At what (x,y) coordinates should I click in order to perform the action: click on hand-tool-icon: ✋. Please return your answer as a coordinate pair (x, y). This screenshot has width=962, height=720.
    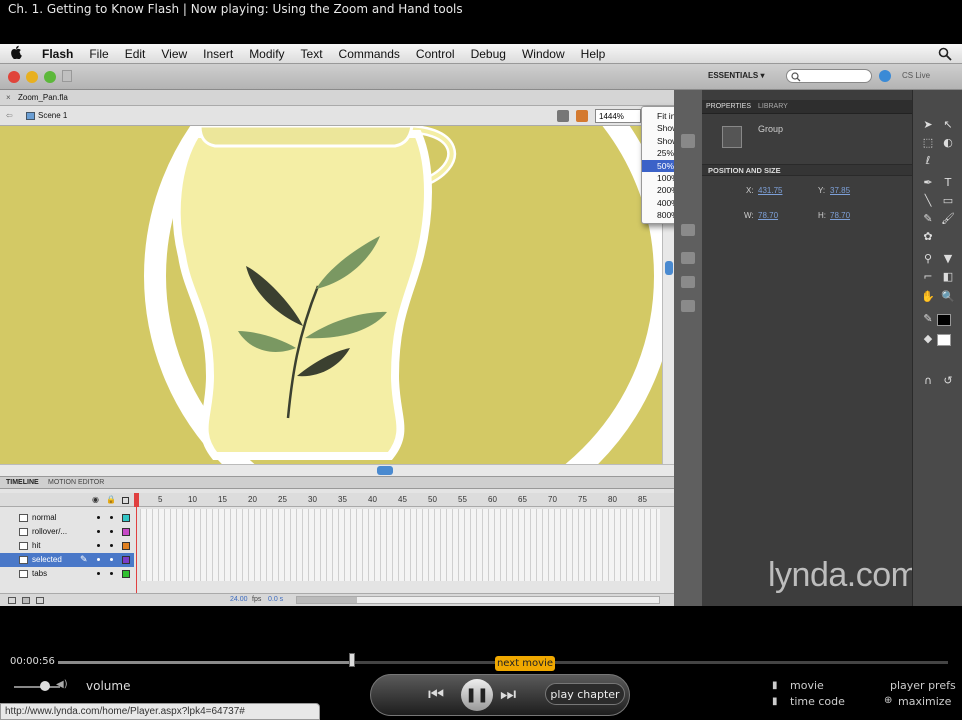
    Looking at the image, I should click on (928, 297).